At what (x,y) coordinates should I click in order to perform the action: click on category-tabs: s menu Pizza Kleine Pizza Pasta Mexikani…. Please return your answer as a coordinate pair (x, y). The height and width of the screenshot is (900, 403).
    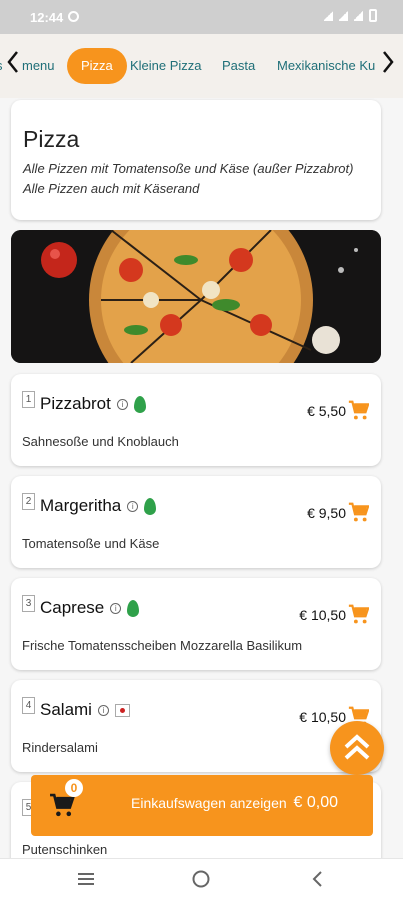
    Looking at the image, I should click on (190, 66).